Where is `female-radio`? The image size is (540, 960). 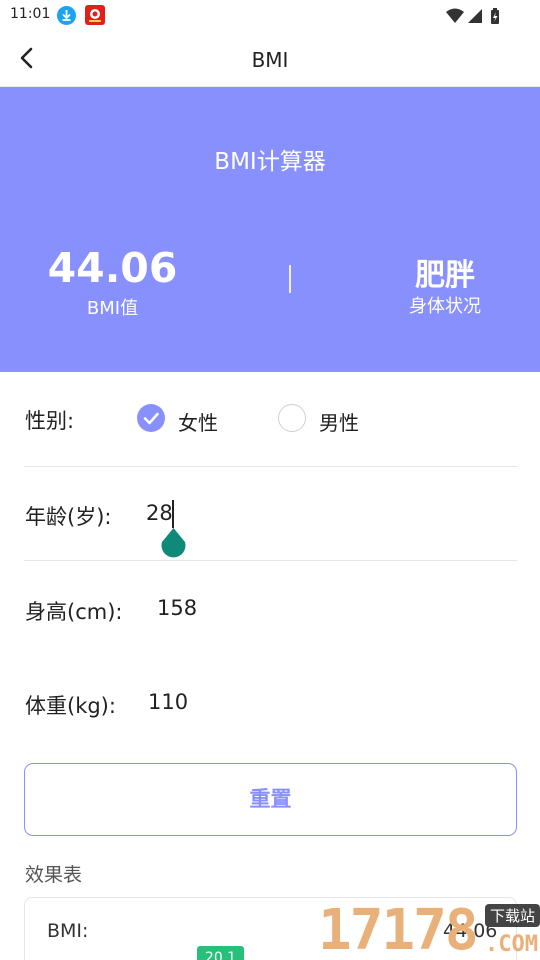
female-radio is located at coordinates (151, 418).